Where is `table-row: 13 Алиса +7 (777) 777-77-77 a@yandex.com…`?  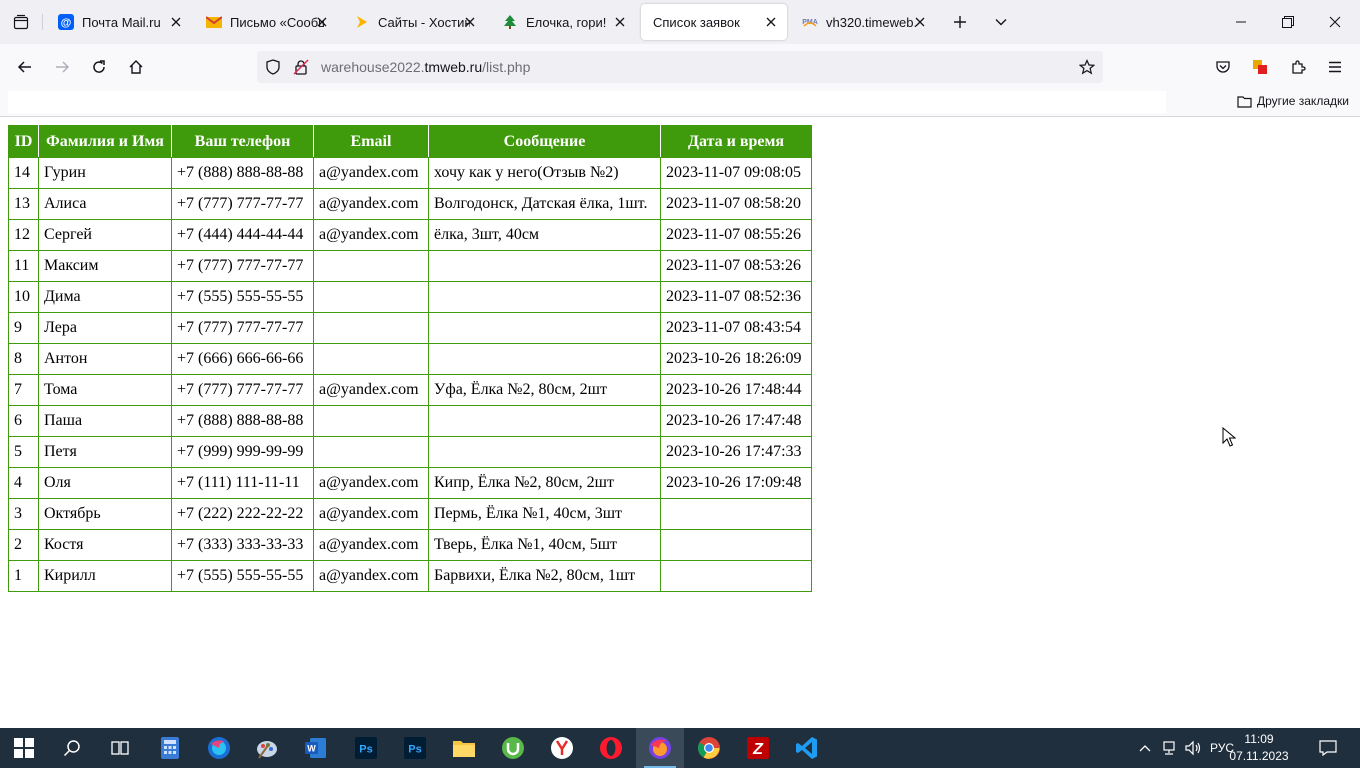 table-row: 13 Алиса +7 (777) 777-77-77 a@yandex.com… is located at coordinates (410, 204).